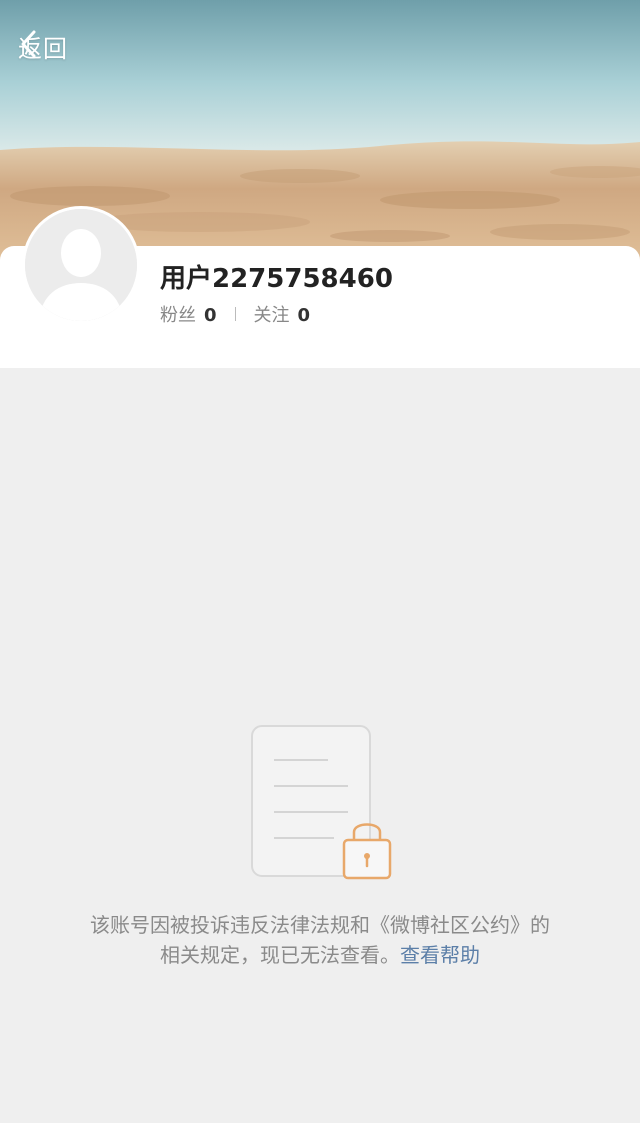 The height and width of the screenshot is (1123, 640). I want to click on account-blocked-notice: 该账号因被投诉违反法律法规和《微博社区公约》的 相关规定，现已无法查看。查看帮助, so click(320, 940).